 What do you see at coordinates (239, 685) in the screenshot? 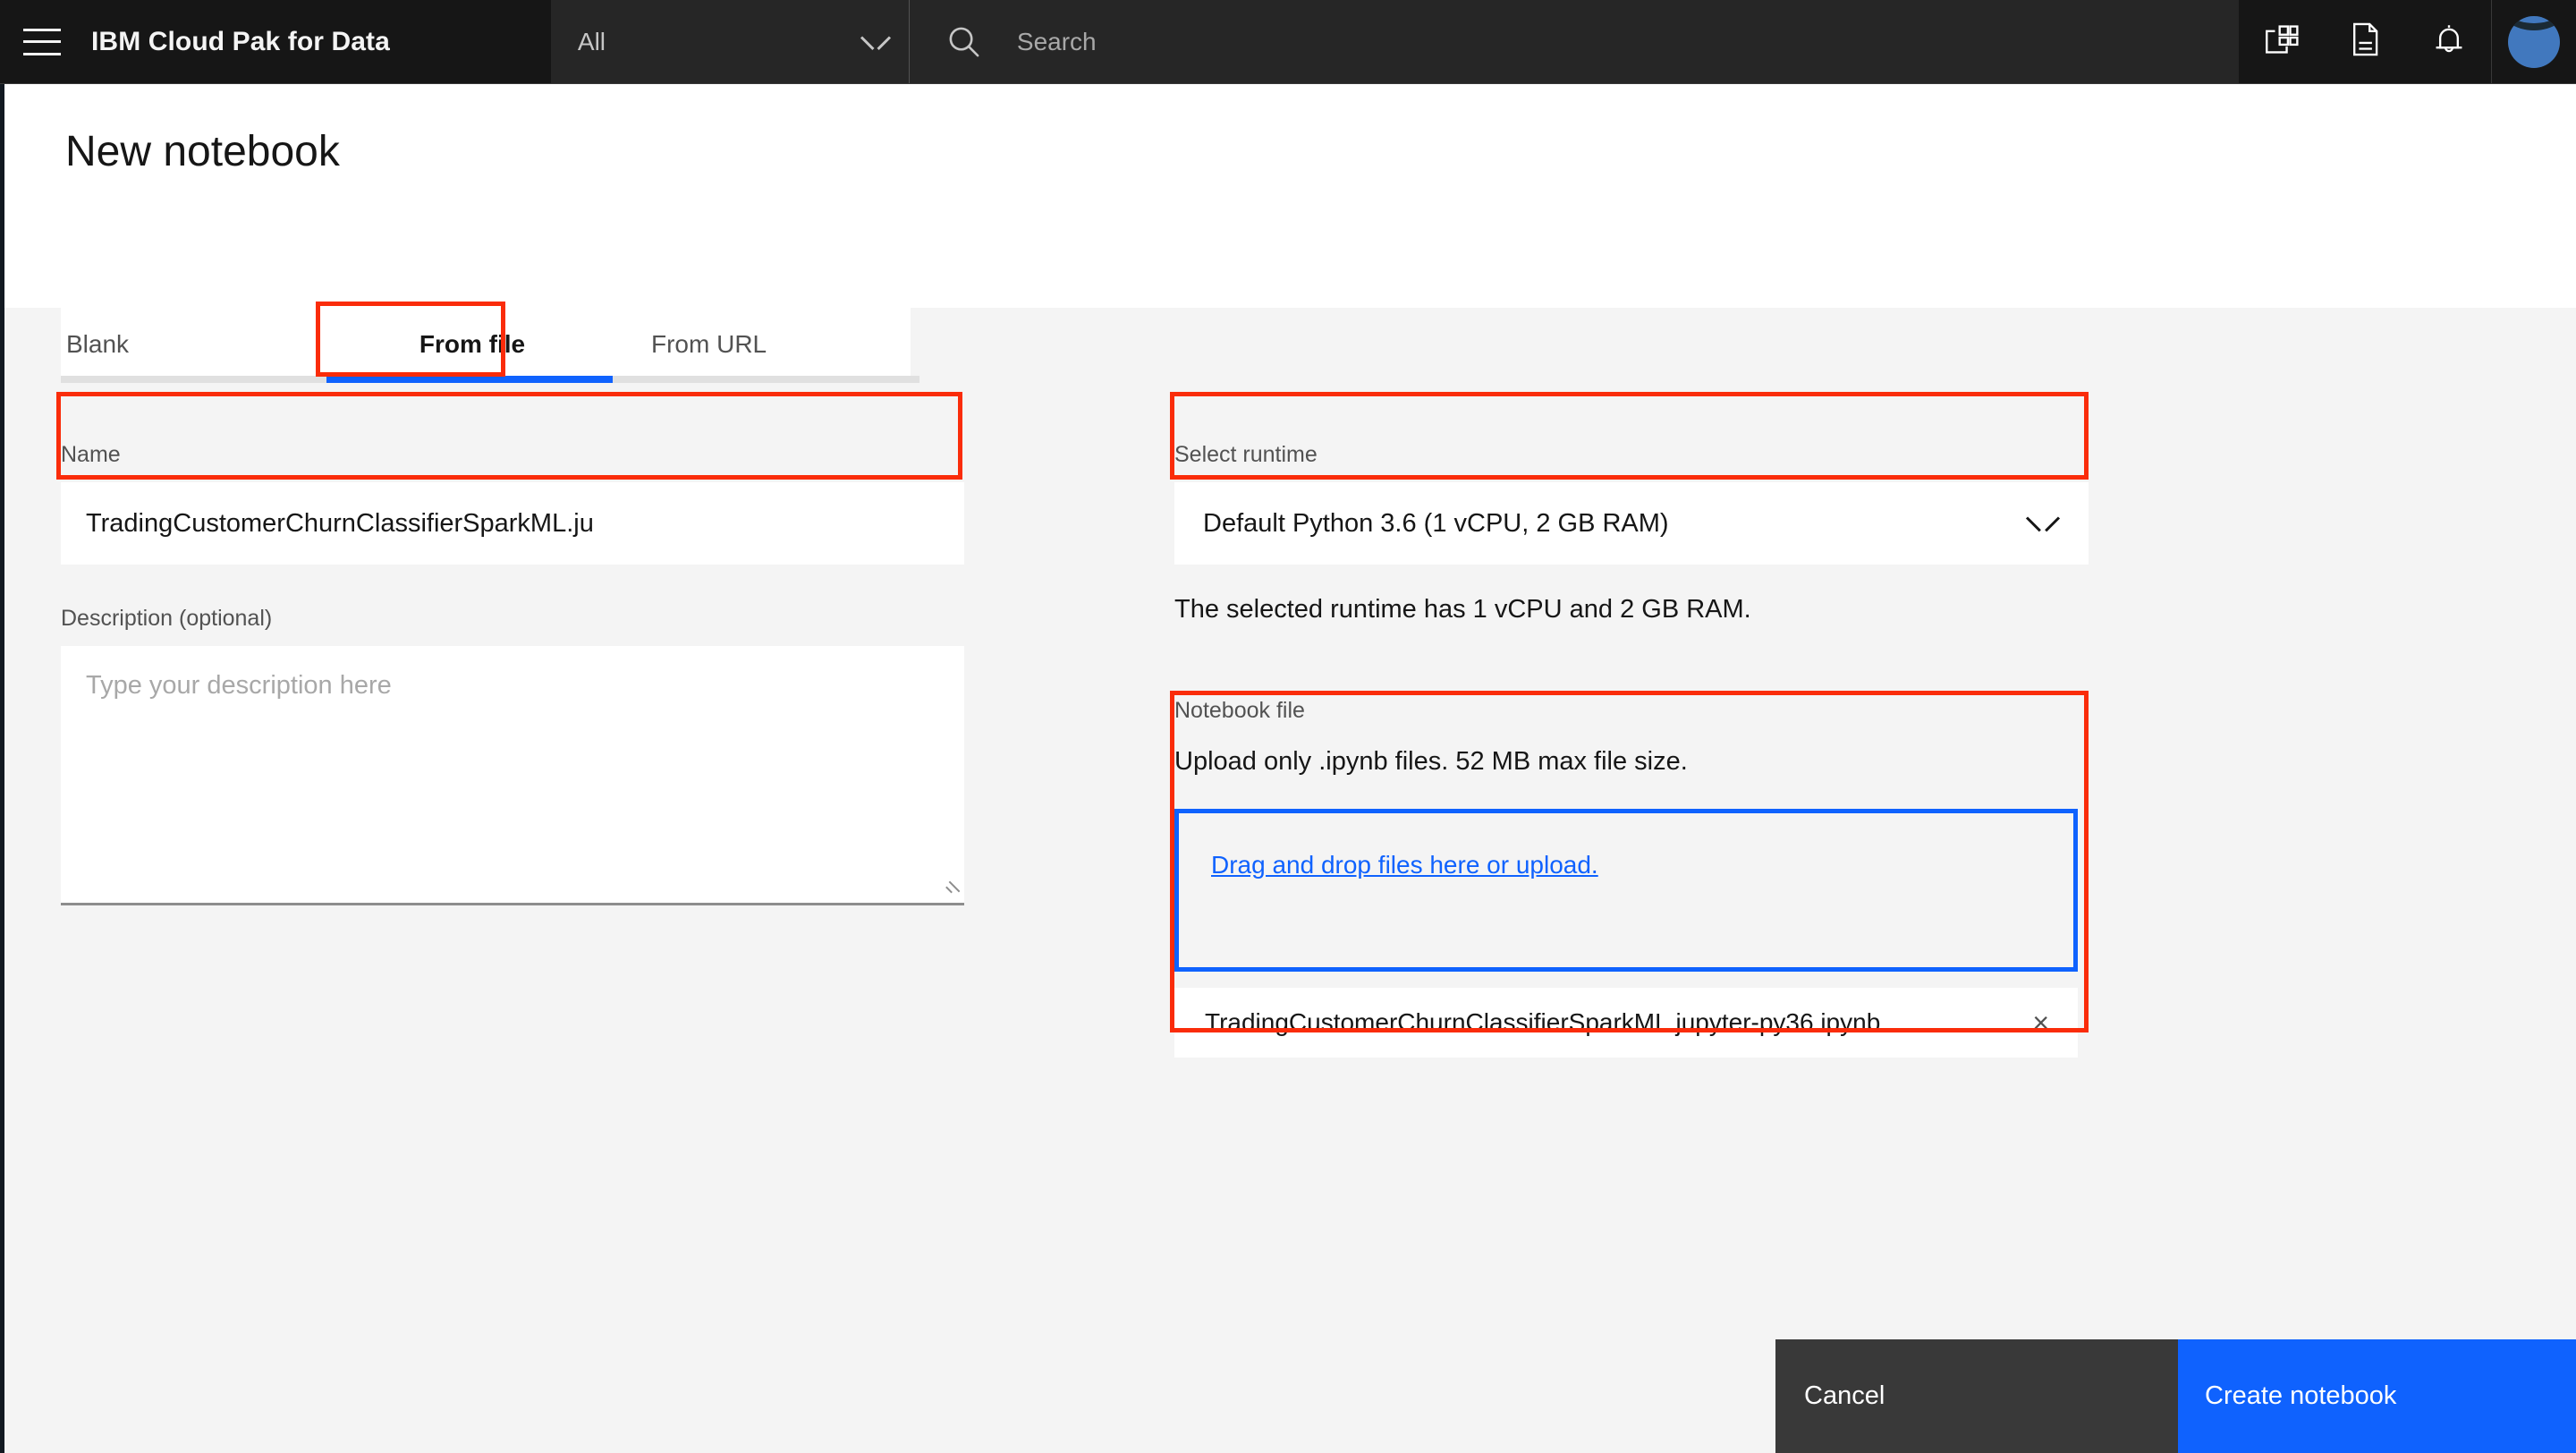
I see `description-placeholder: Type your description here` at bounding box center [239, 685].